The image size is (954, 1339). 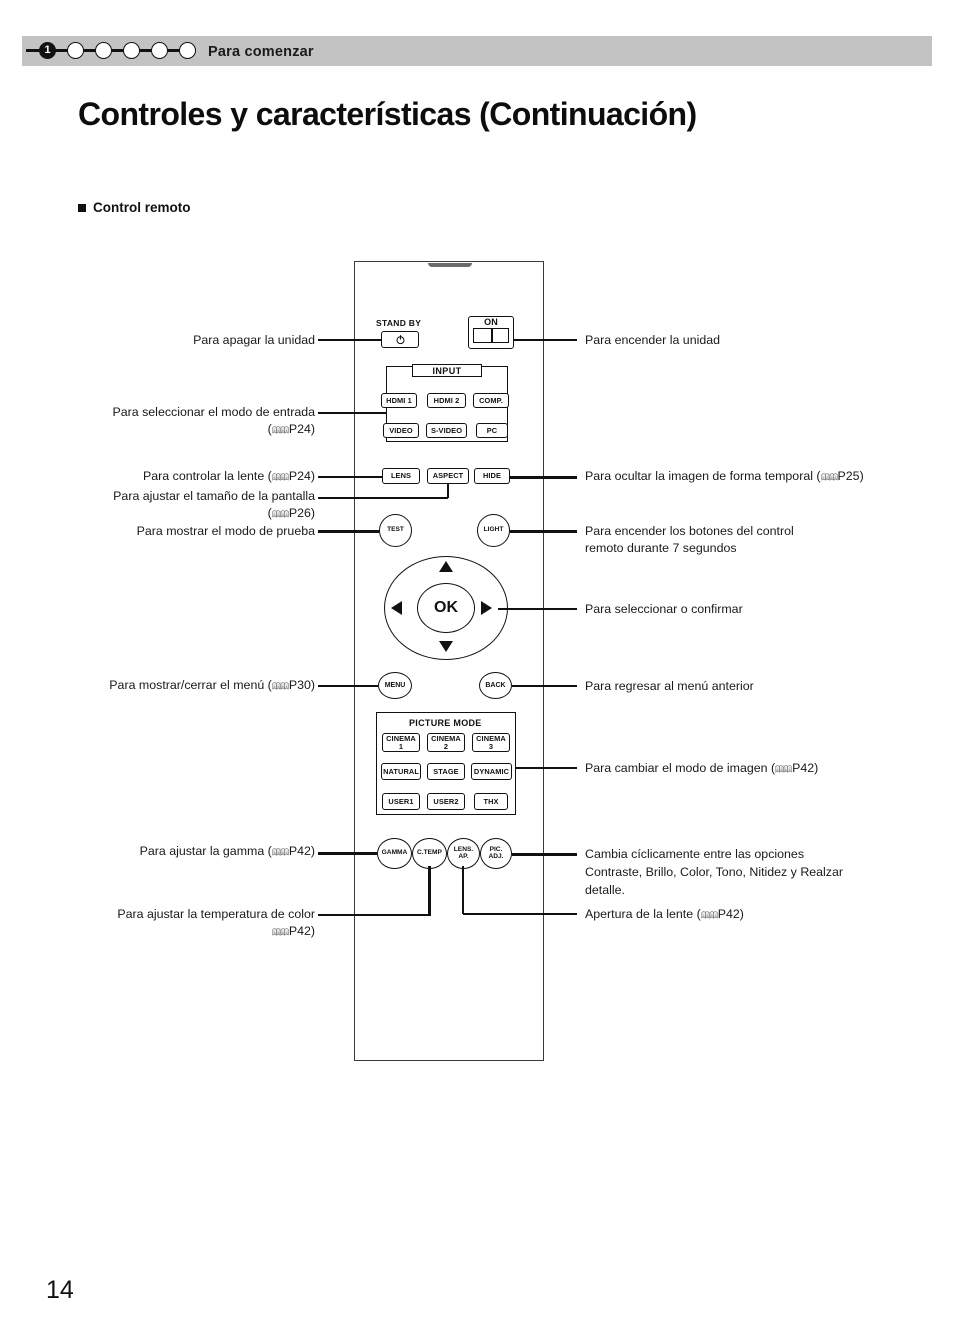 What do you see at coordinates (491, 746) in the screenshot?
I see `picture-mode-button-cinema-3-line2: 3` at bounding box center [491, 746].